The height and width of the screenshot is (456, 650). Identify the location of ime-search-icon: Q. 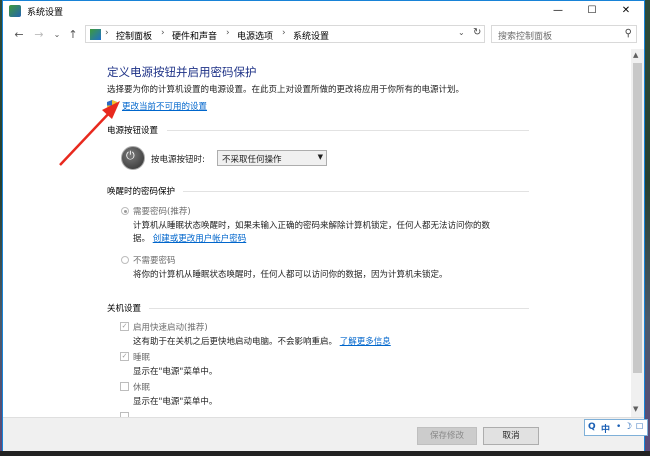
(592, 427).